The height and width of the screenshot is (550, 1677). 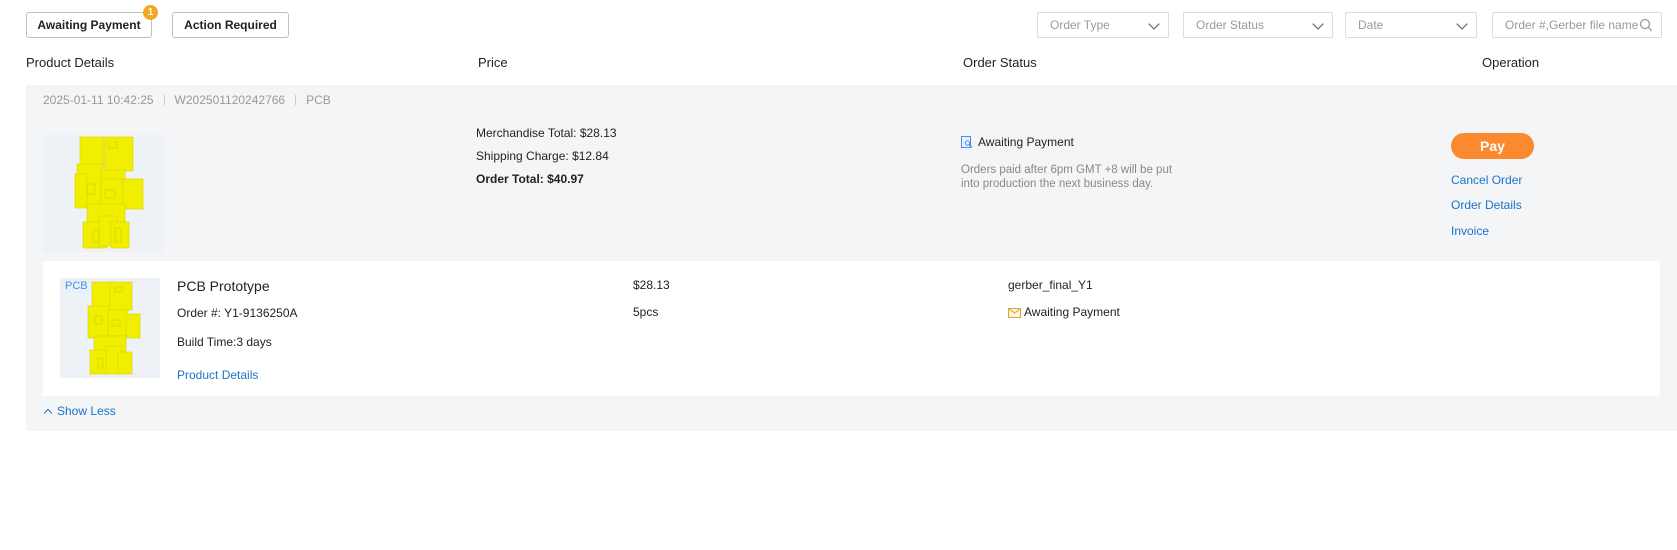 I want to click on order-type-select: Order Type, so click(x=1103, y=25).